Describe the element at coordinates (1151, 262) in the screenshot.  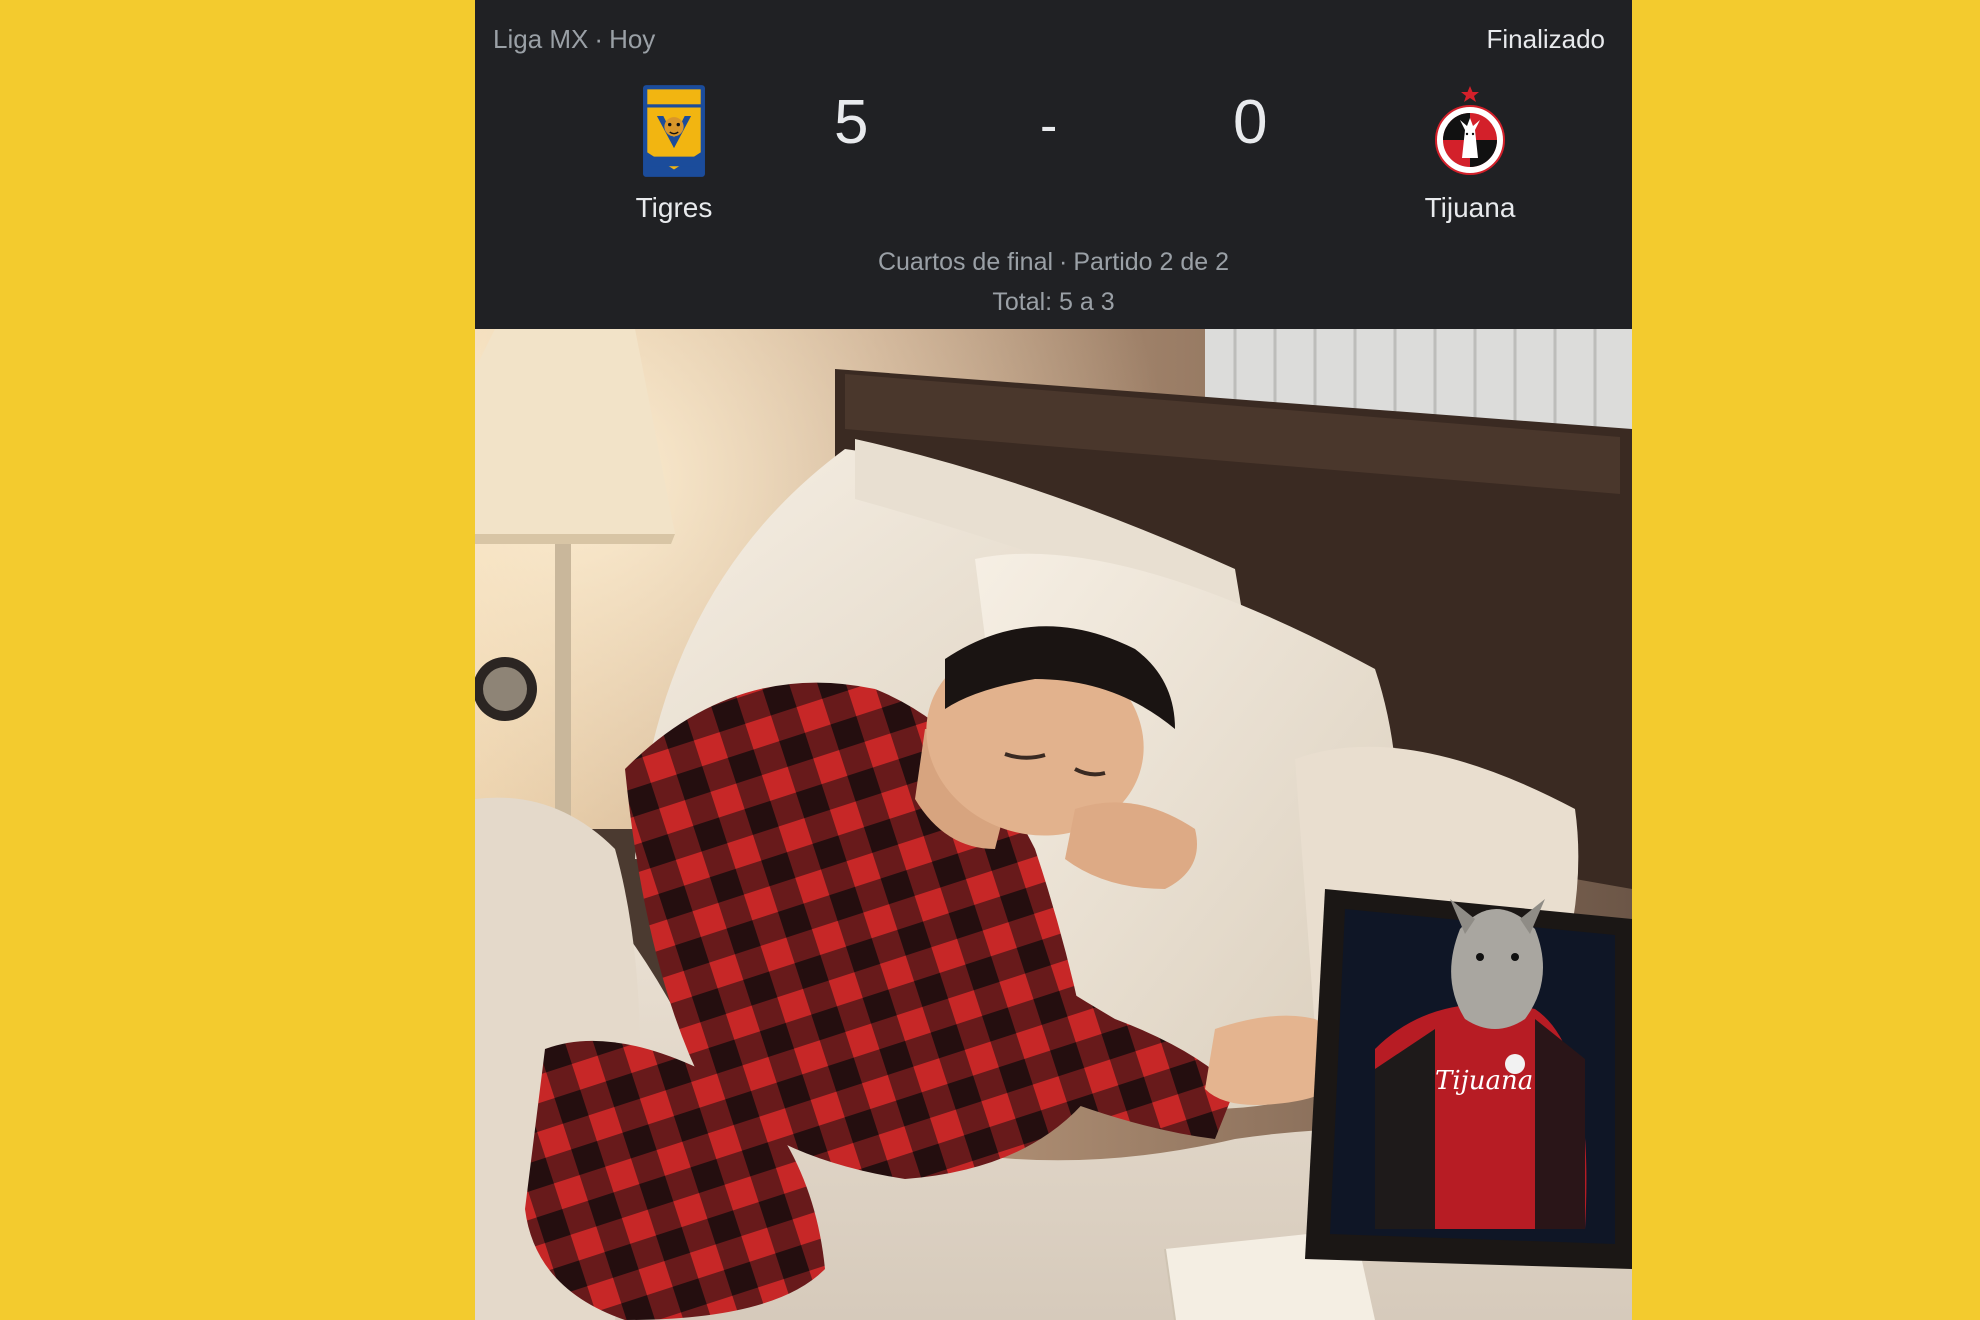
I see `match-leg: Partido 2 de 2` at that location.